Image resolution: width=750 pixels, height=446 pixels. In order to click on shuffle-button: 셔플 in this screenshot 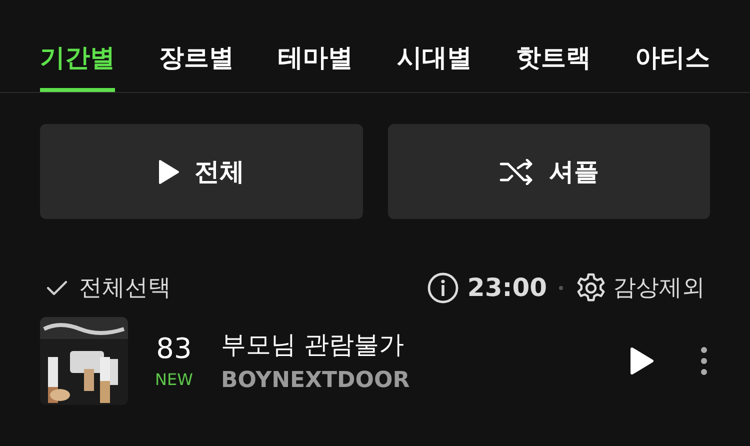, I will do `click(549, 171)`.